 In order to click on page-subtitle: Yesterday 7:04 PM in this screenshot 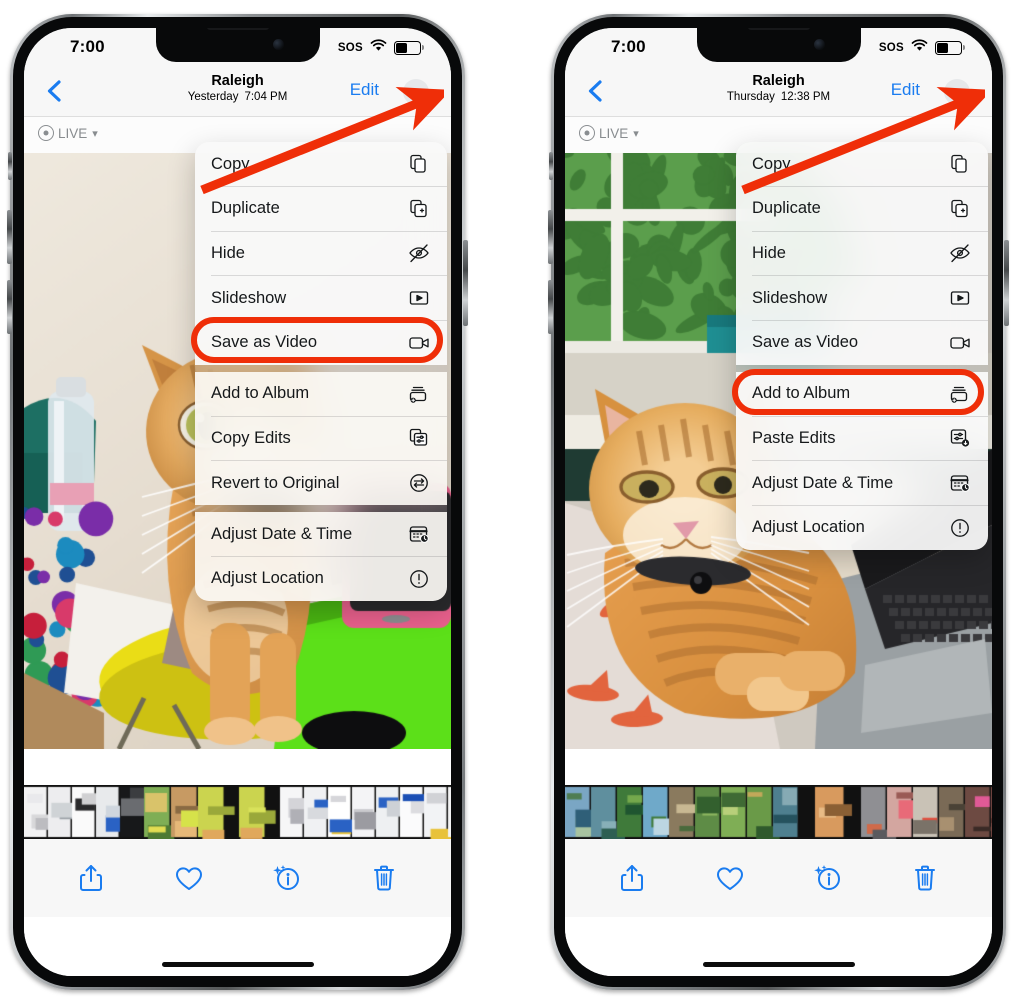, I will do `click(237, 97)`.